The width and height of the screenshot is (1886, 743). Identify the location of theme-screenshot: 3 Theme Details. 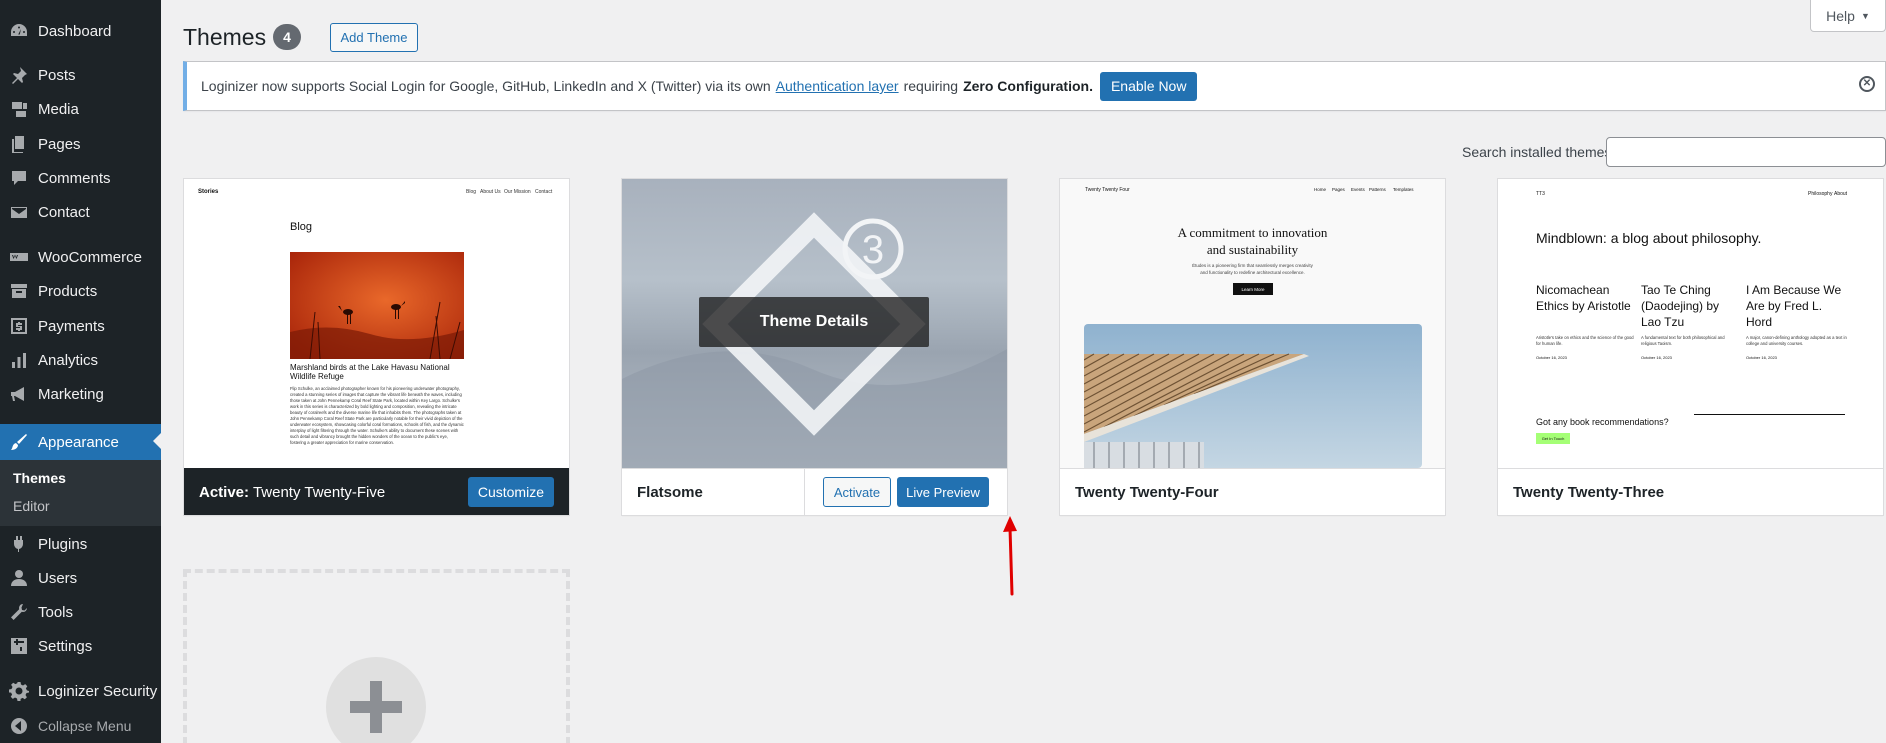
(814, 323).